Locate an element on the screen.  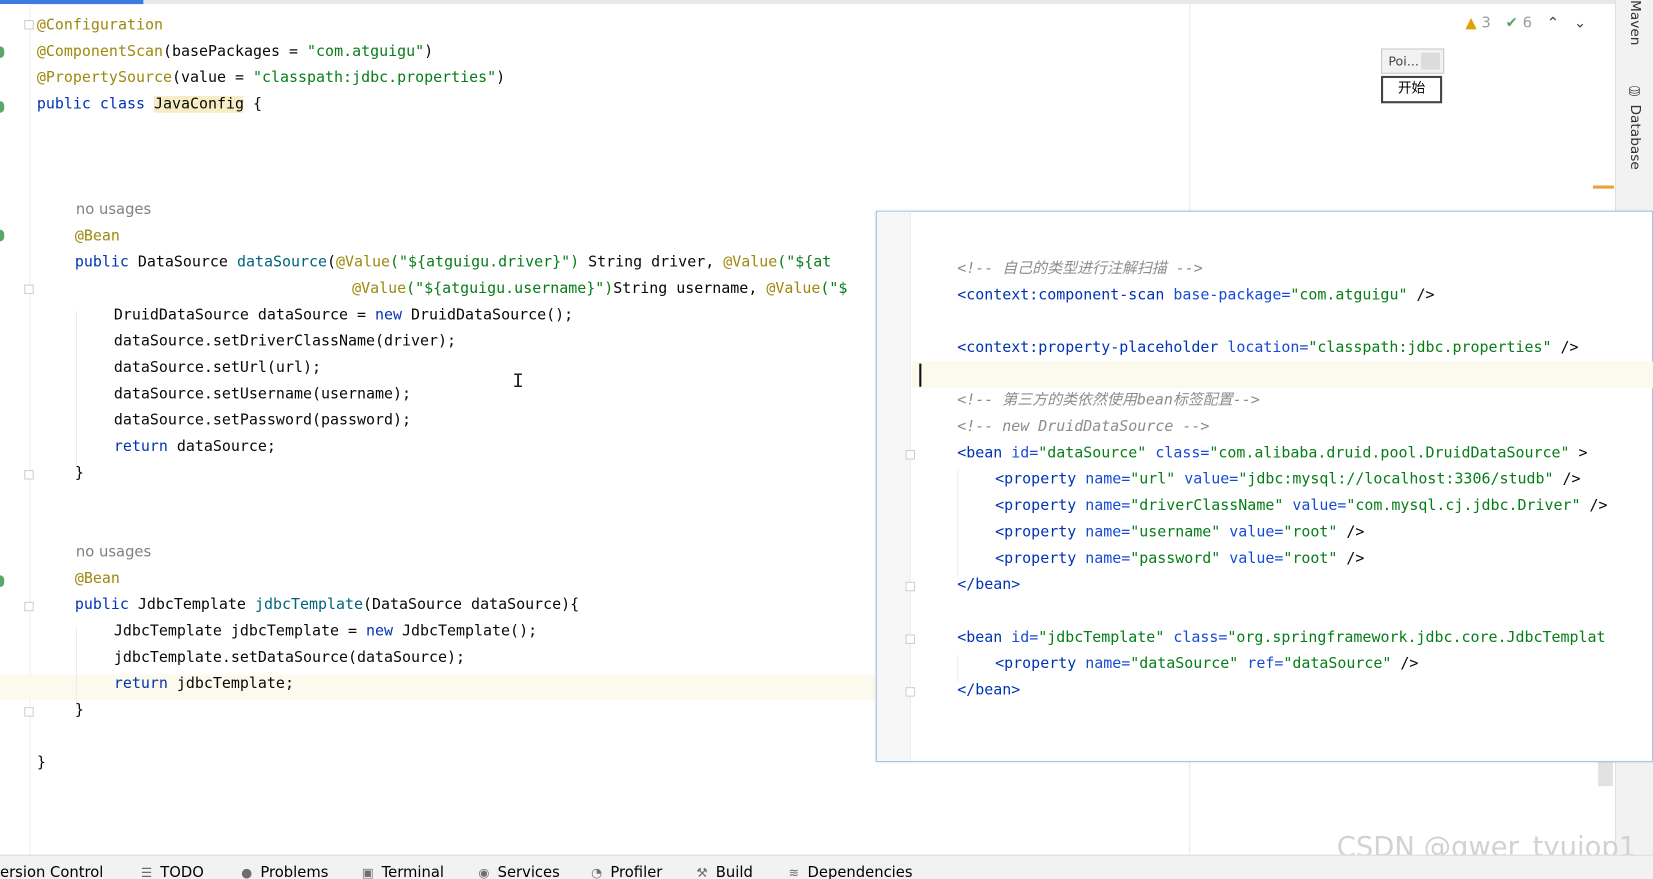
string-literal: "com.atguigu" is located at coordinates (366, 52).